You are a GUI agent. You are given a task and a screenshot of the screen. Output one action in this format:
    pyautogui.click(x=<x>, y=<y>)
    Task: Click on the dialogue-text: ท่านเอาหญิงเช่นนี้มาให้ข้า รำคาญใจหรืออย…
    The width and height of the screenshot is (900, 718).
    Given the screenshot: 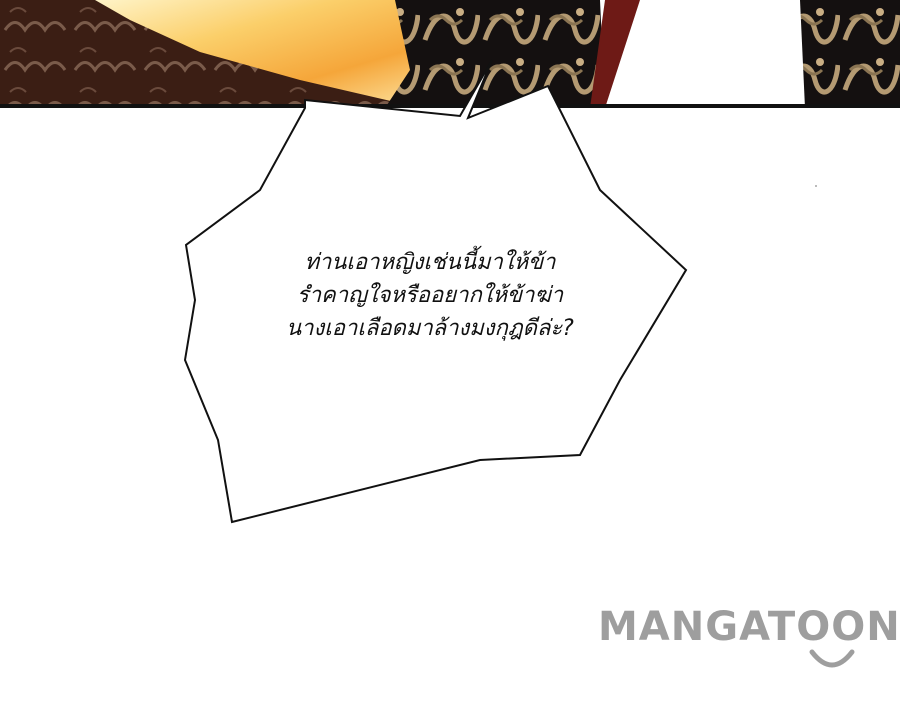 What is the action you would take?
    pyautogui.click(x=430, y=295)
    